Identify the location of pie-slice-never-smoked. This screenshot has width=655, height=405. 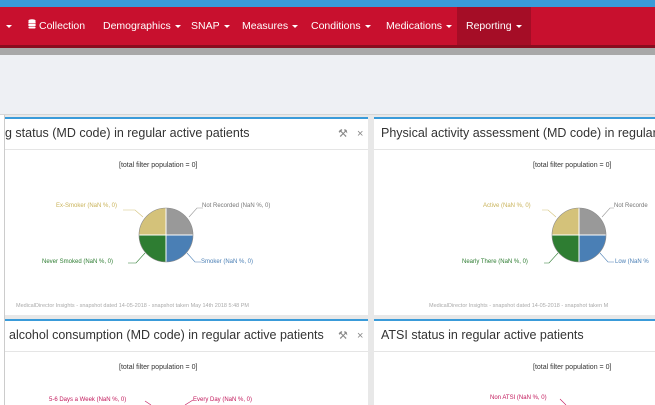
(152, 248).